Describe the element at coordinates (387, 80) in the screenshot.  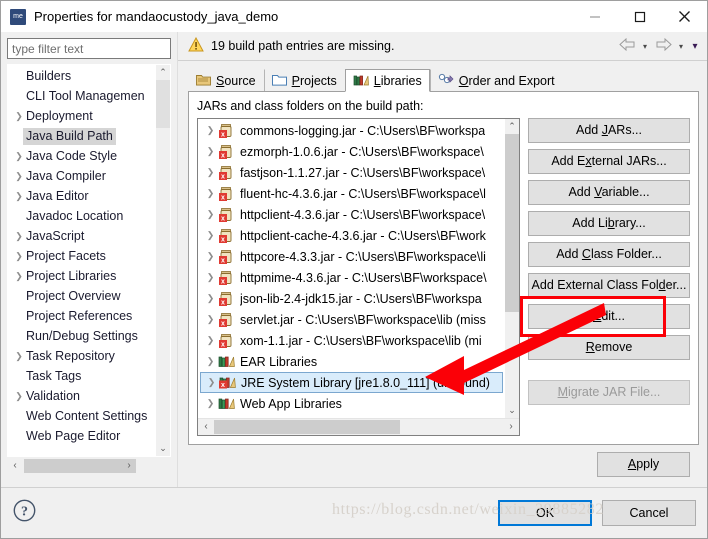
I see `tab-libraries: Libraries` at that location.